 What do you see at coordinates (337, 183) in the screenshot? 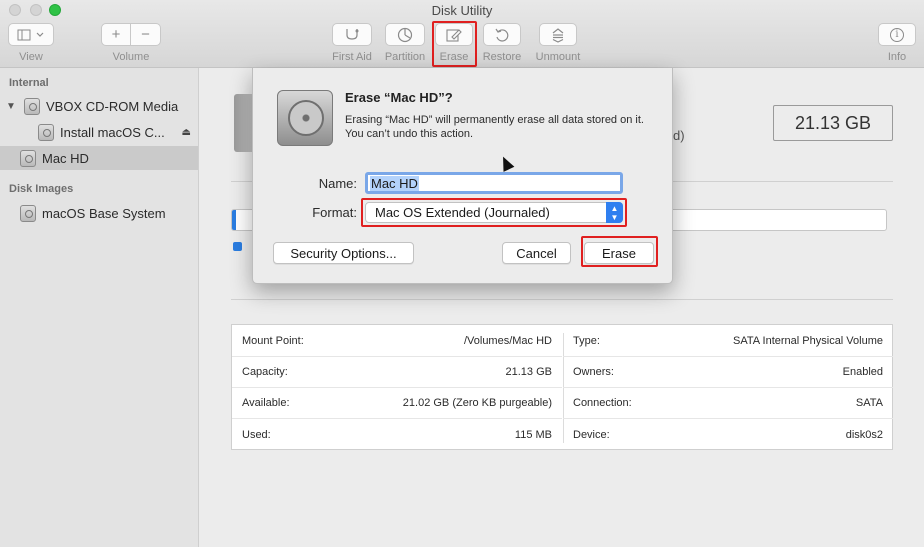
I see `name-field-label: Name:` at bounding box center [337, 183].